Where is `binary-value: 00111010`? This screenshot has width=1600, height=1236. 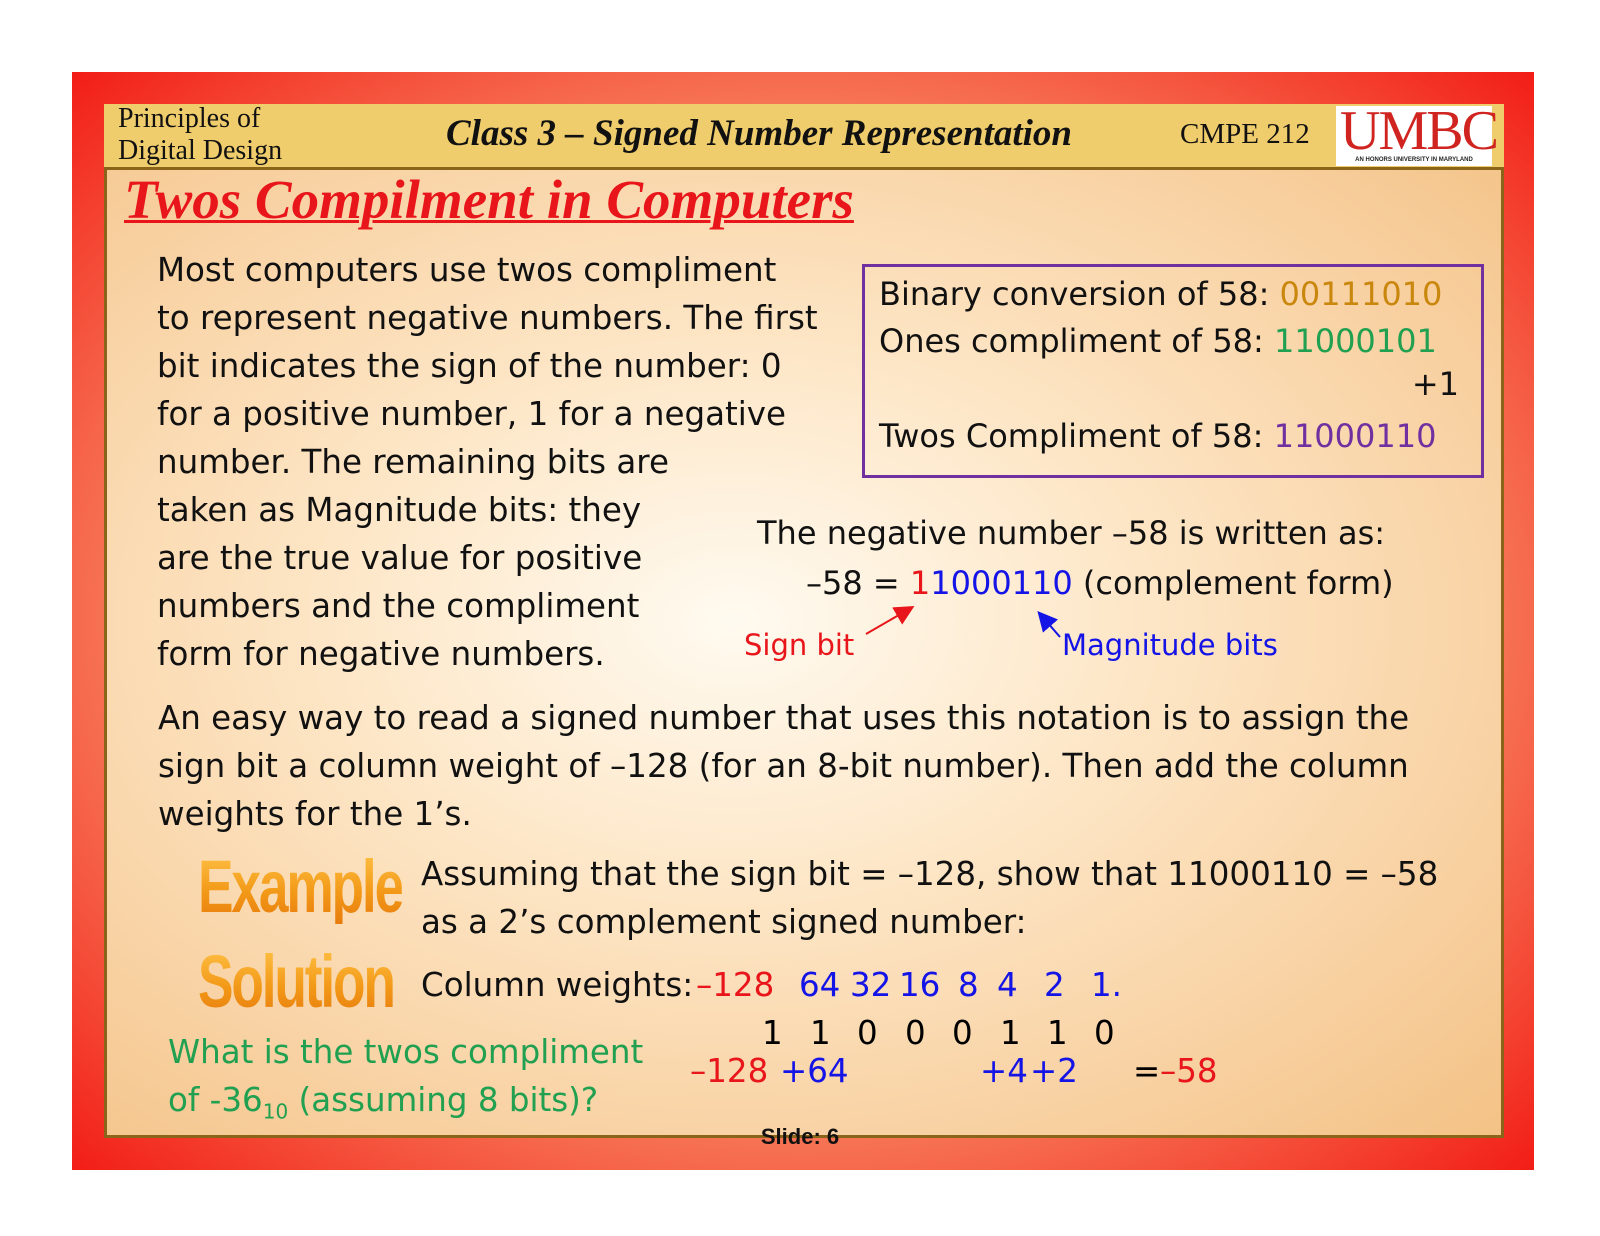
binary-value: 00111010 is located at coordinates (1361, 294).